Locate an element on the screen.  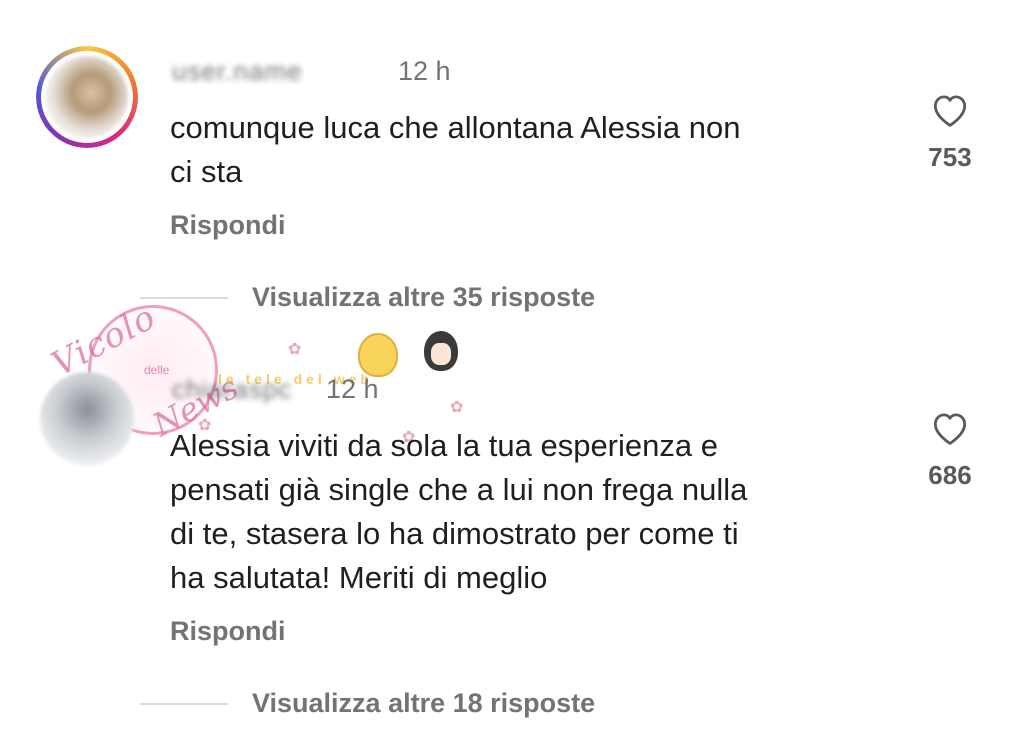
divider-line is located at coordinates (184, 703).